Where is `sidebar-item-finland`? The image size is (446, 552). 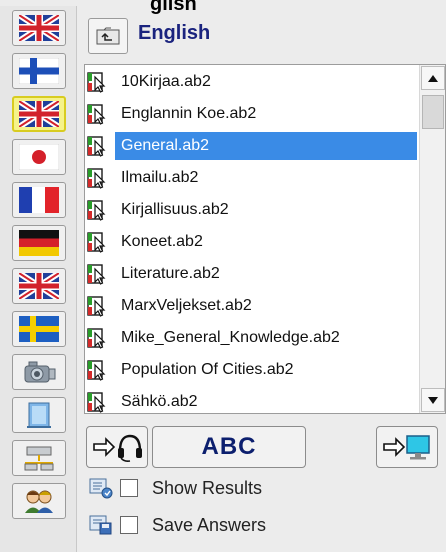
sidebar-item-finland is located at coordinates (39, 71).